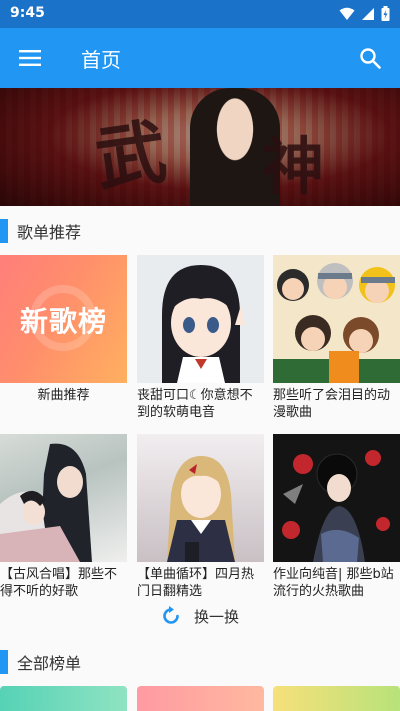 The image size is (400, 711). I want to click on section-title: 歌单推荐, so click(49, 232).